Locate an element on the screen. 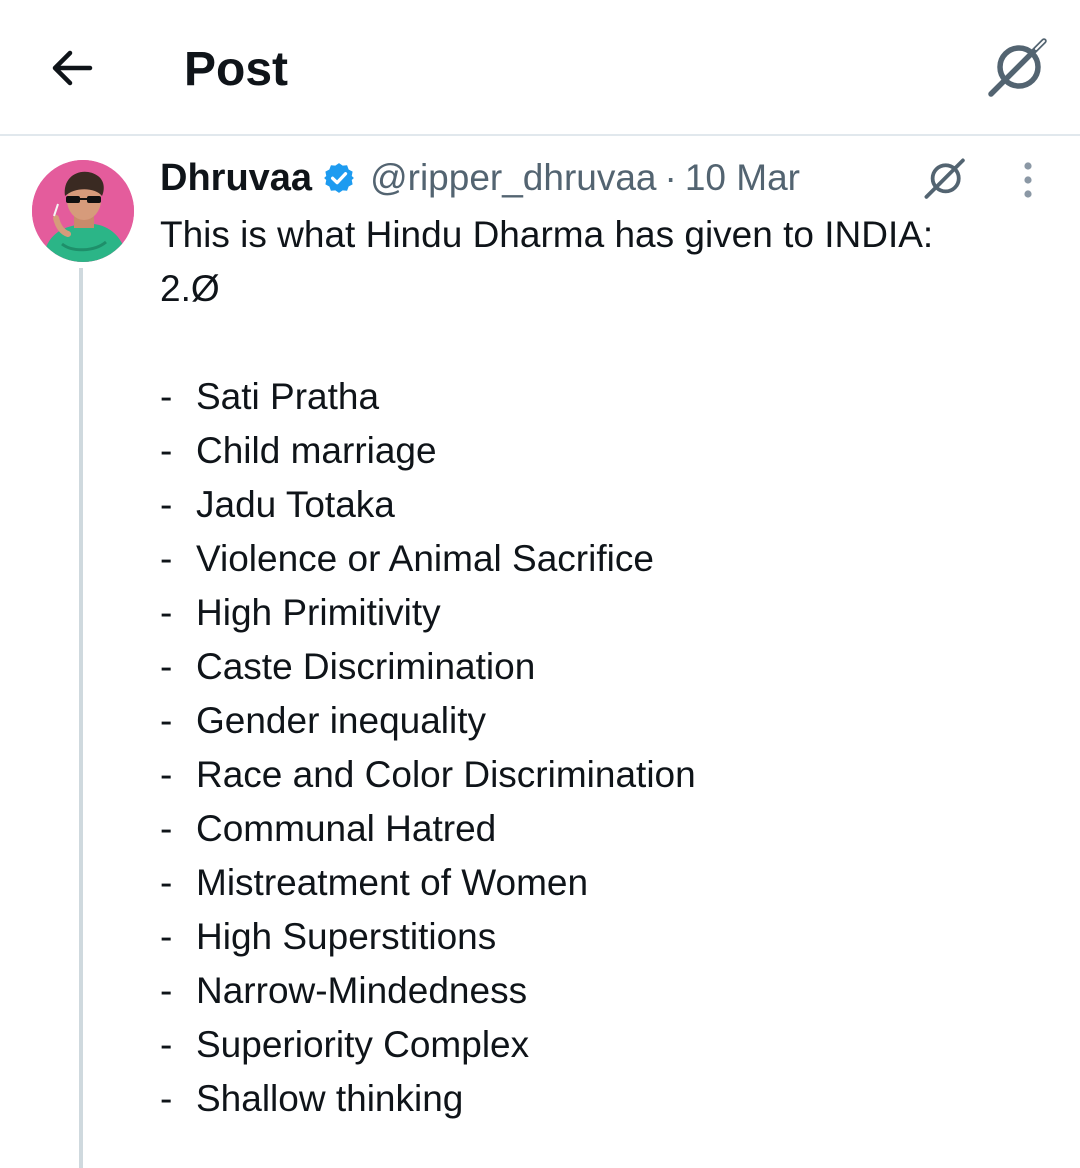 The width and height of the screenshot is (1080, 1168). list-item: - Race and Color Discrimination is located at coordinates (428, 774).